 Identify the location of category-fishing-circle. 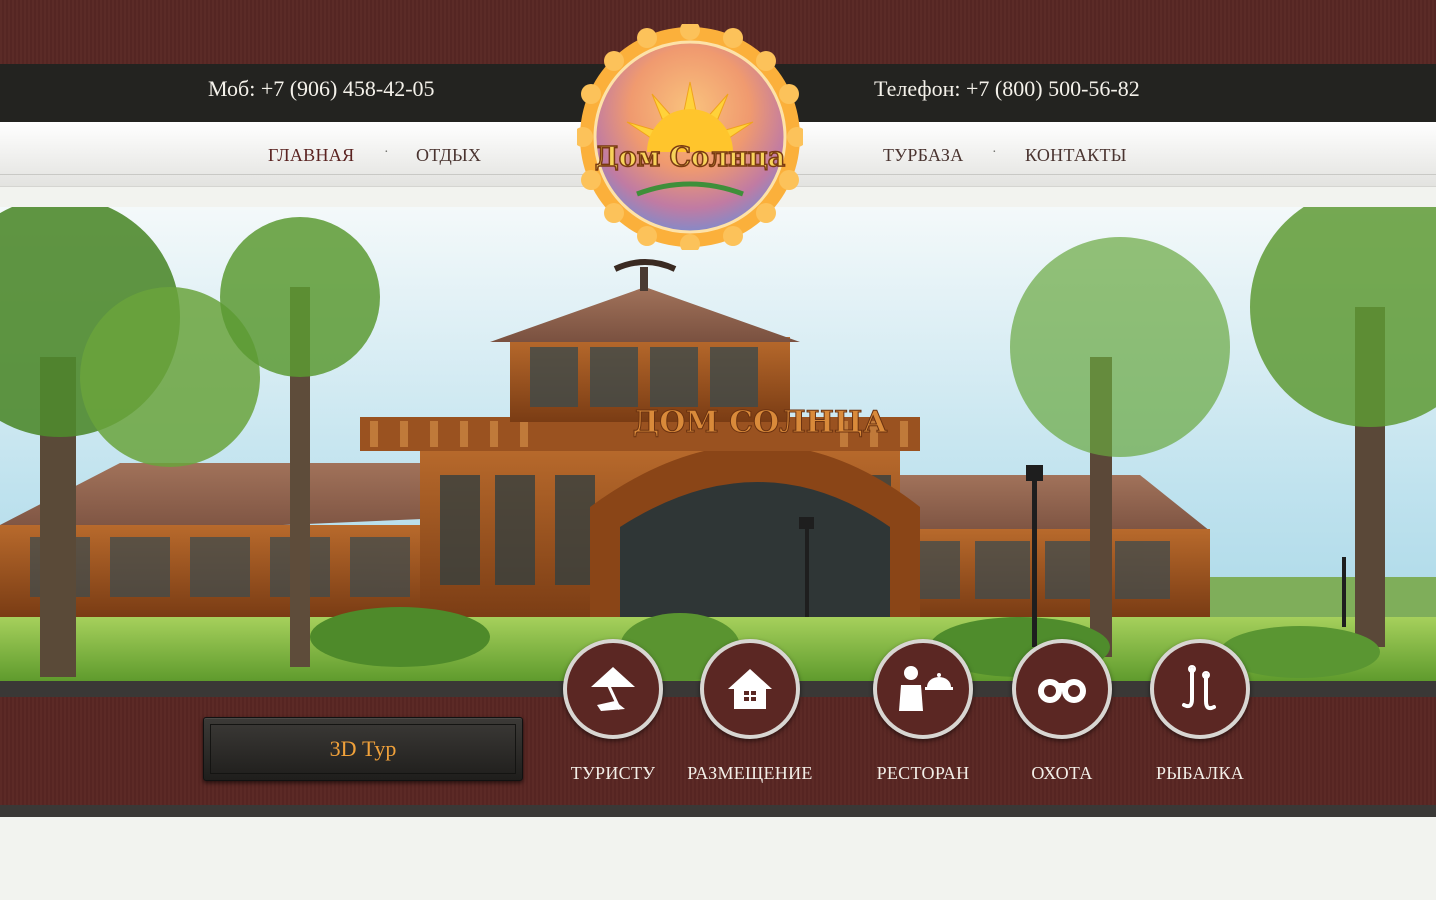
(1200, 689).